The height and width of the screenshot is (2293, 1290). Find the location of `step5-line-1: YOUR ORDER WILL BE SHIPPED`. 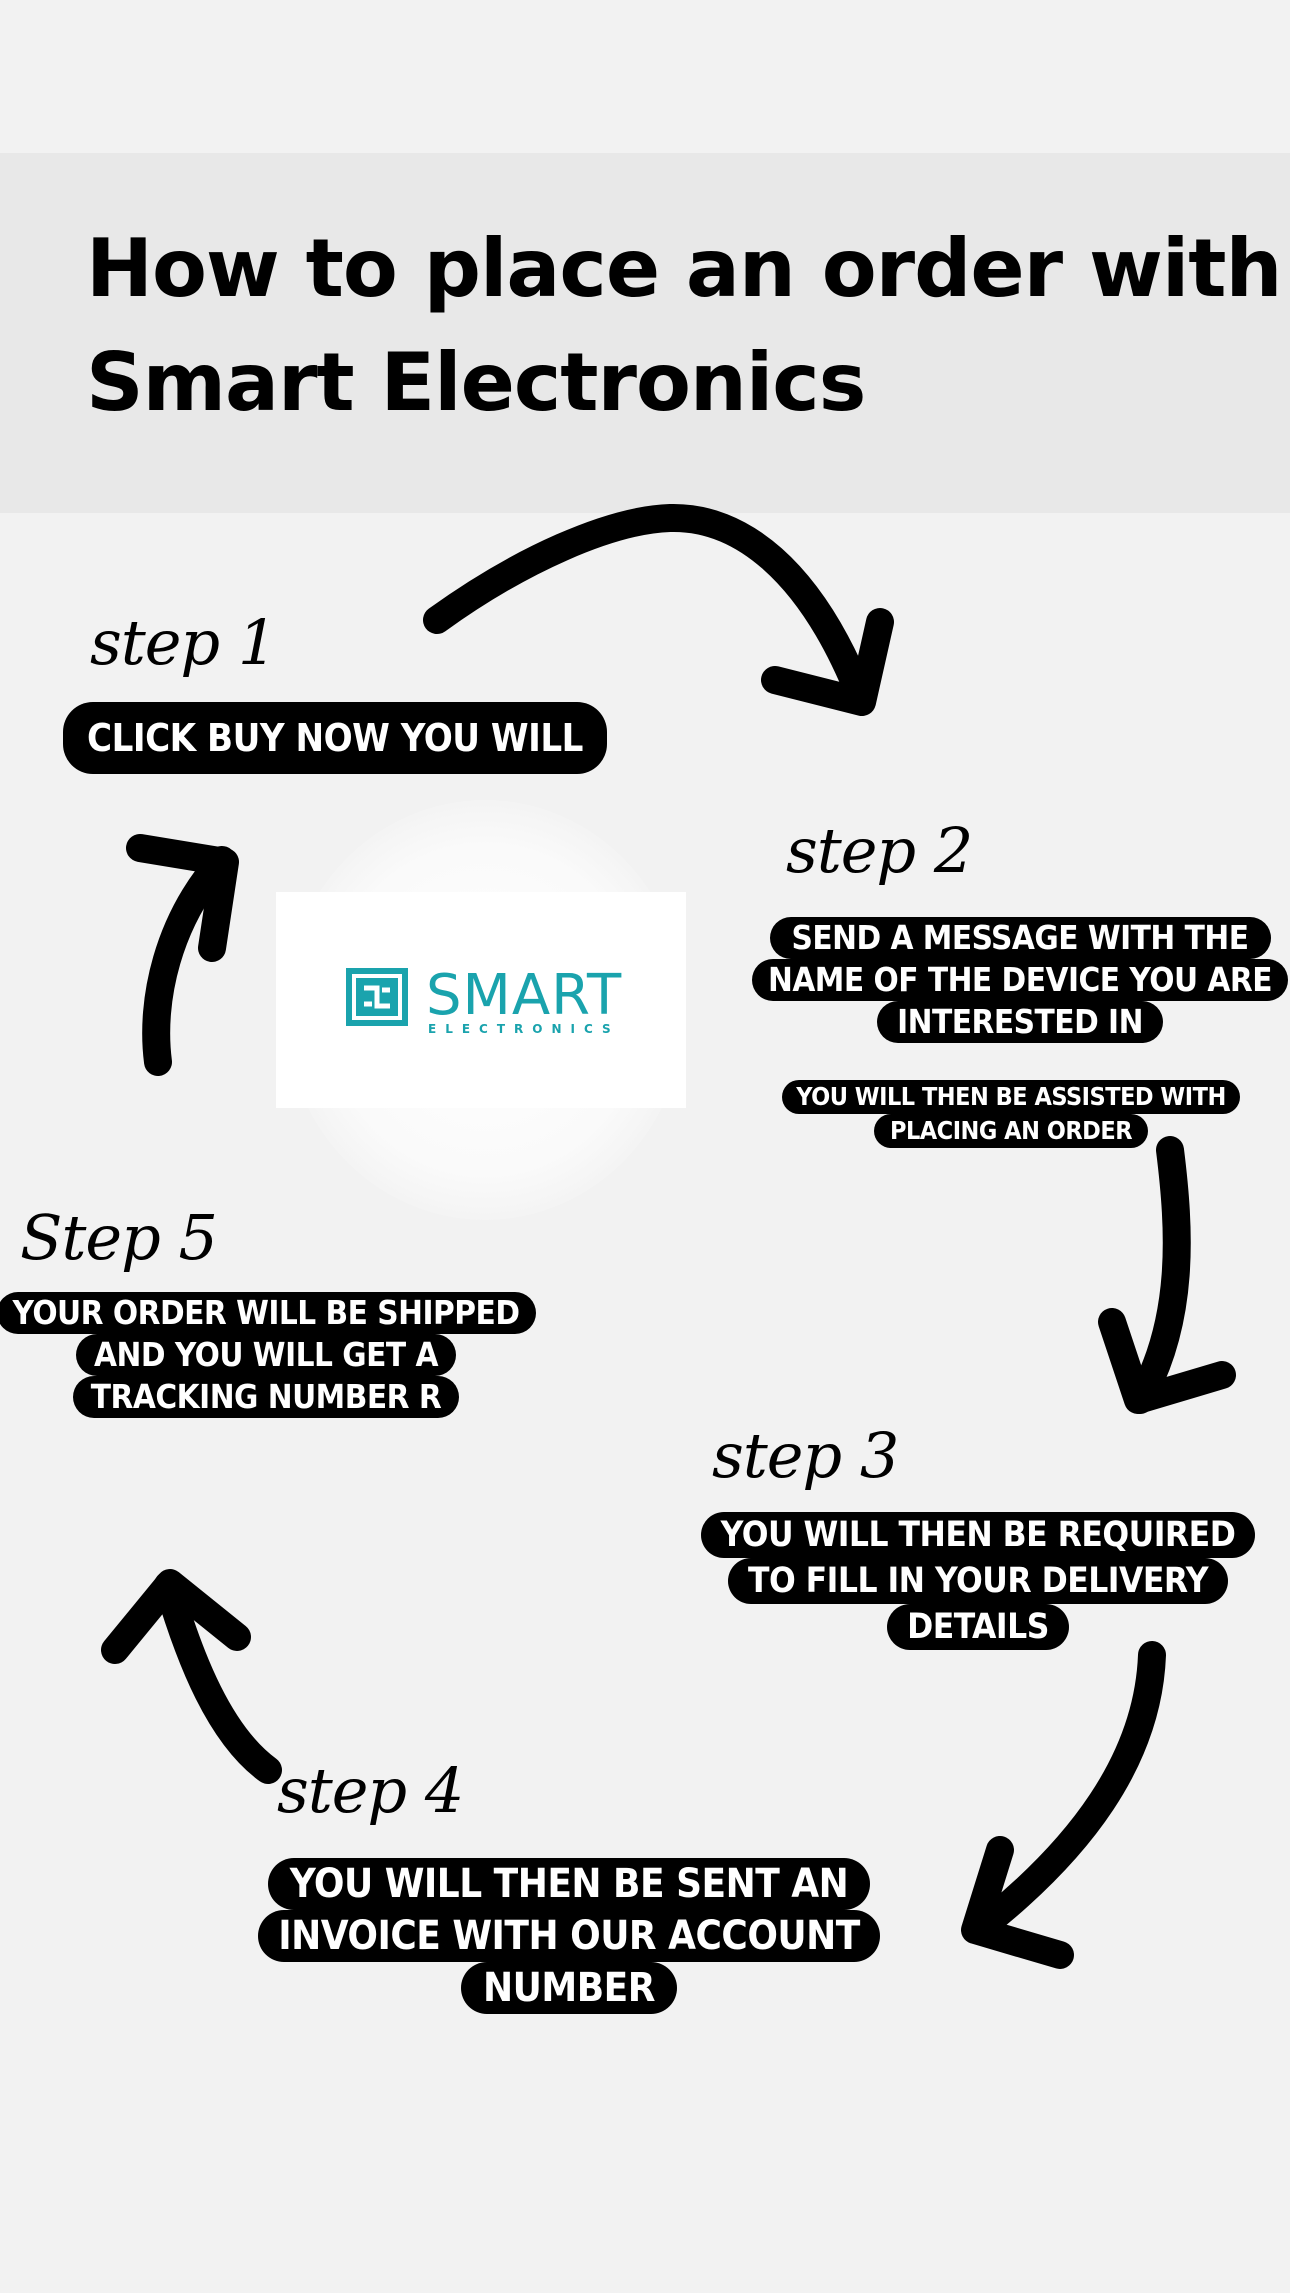

step5-line-1: YOUR ORDER WILL BE SHIPPED is located at coordinates (268, 1313).